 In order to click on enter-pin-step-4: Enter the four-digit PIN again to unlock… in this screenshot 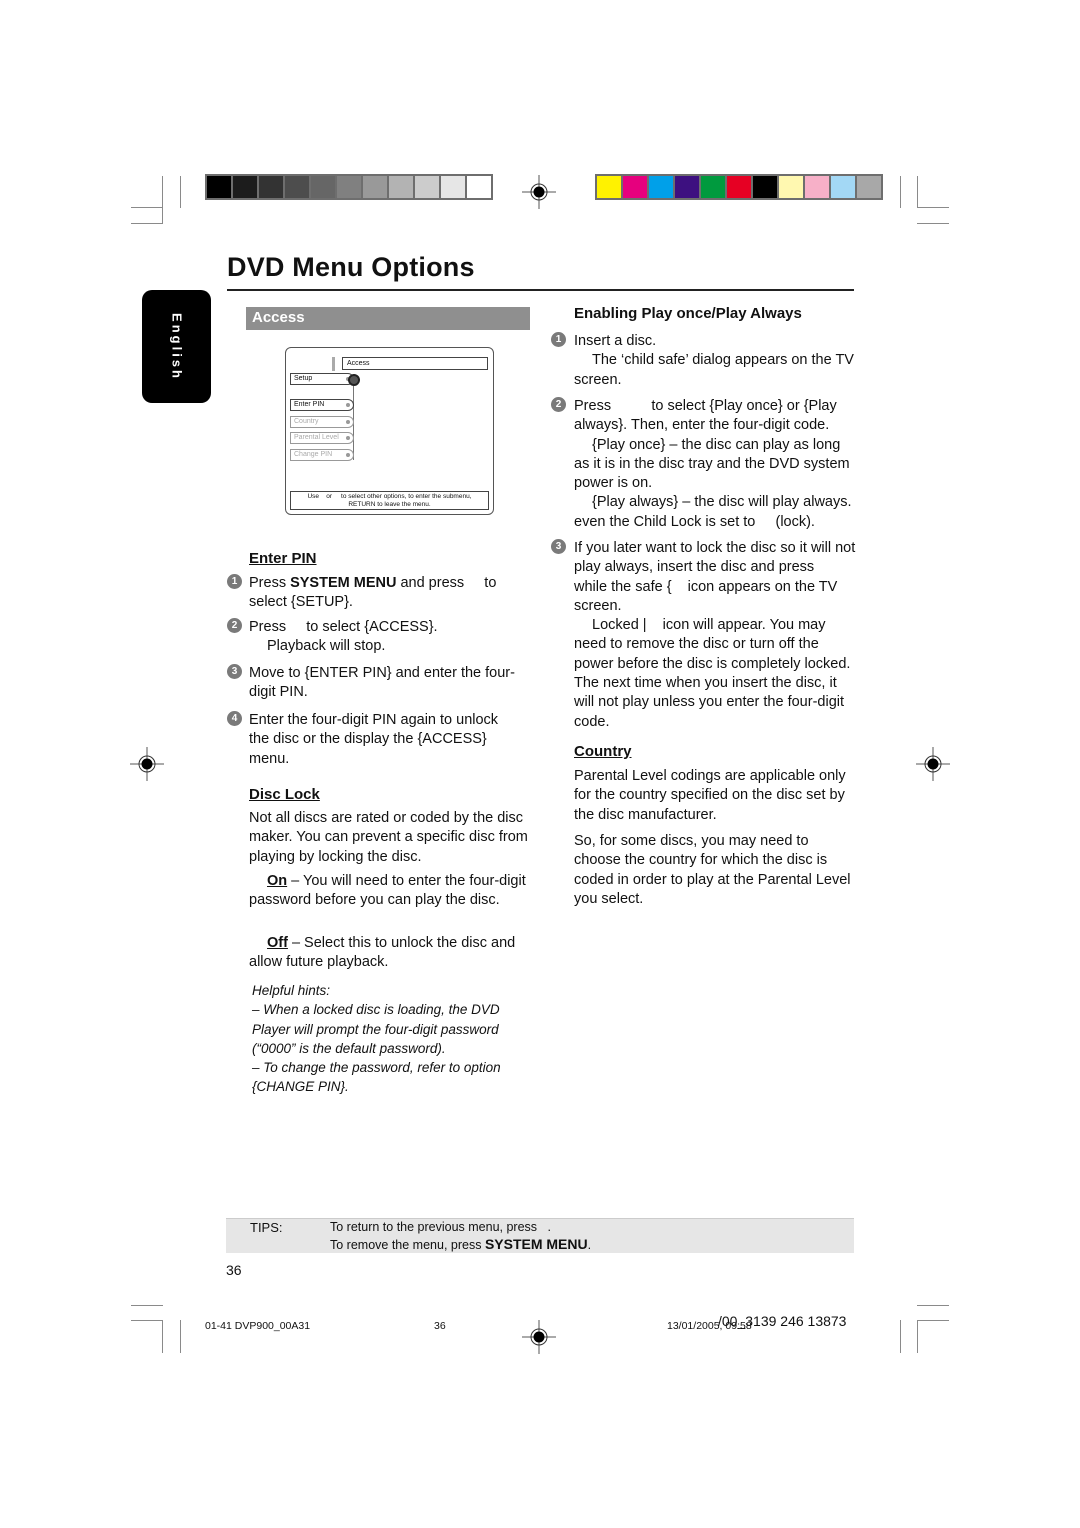, I will do `click(374, 739)`.